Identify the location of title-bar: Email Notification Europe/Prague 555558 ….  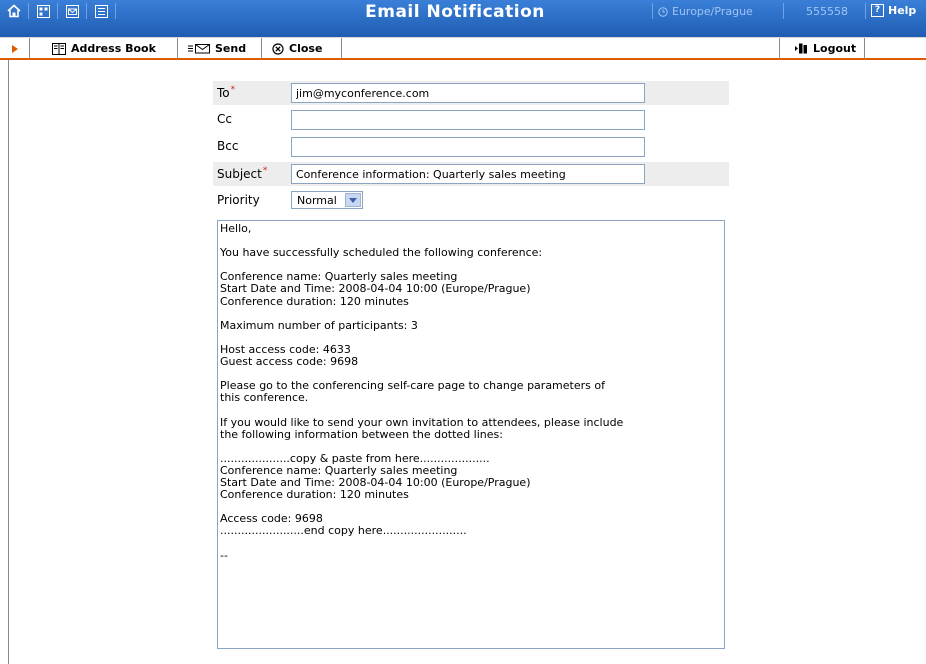
(463, 18).